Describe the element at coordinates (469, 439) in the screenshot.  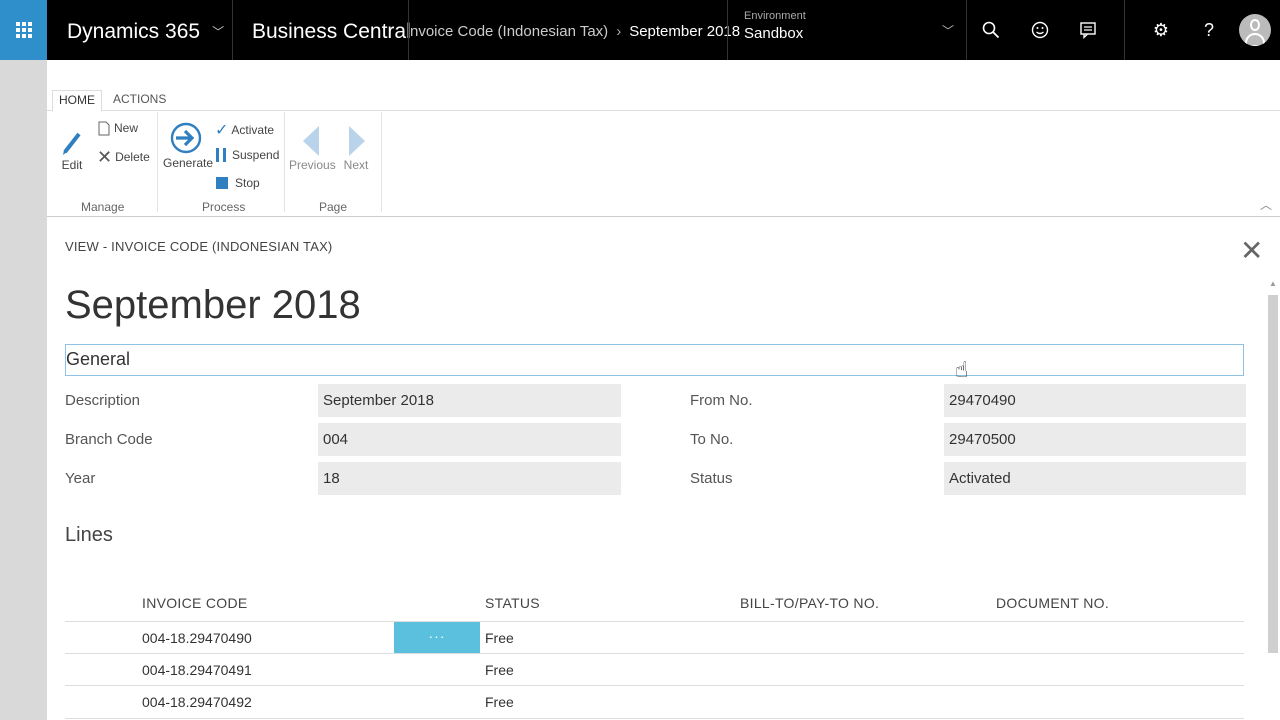
I see `branch-code-field: 004` at that location.